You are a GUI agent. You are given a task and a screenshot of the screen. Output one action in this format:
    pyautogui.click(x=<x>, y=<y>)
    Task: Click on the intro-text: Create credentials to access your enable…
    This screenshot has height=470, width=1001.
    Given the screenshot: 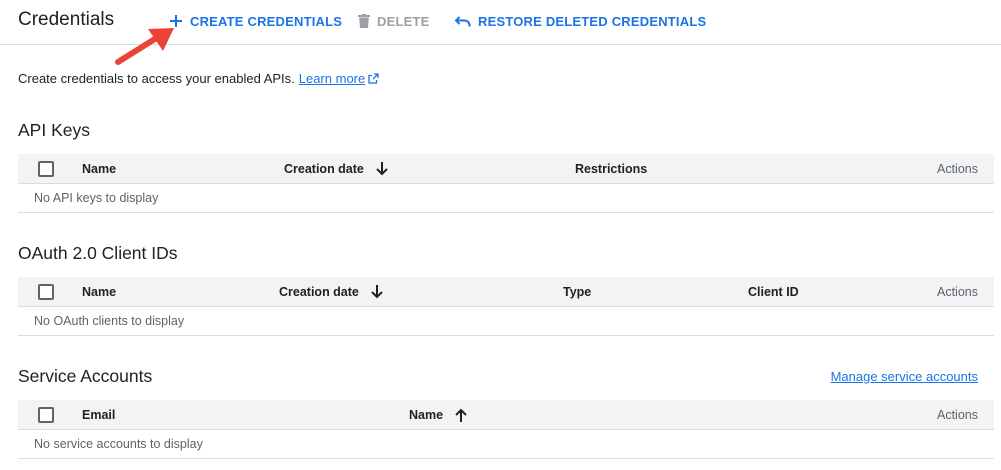 What is the action you would take?
    pyautogui.click(x=198, y=78)
    